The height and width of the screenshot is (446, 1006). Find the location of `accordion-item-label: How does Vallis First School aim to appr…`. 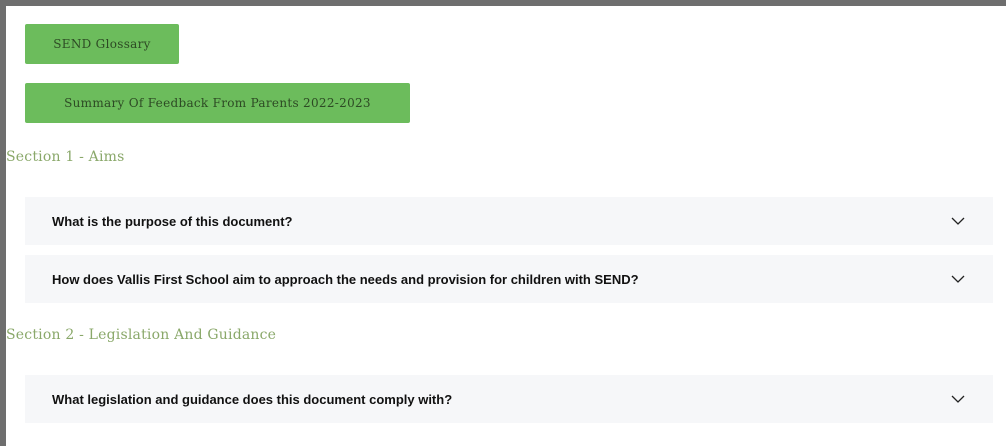

accordion-item-label: How does Vallis First School aim to appr… is located at coordinates (345, 279).